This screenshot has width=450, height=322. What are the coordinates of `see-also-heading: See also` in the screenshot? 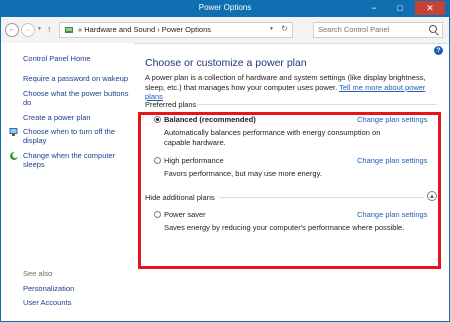 It's located at (38, 273).